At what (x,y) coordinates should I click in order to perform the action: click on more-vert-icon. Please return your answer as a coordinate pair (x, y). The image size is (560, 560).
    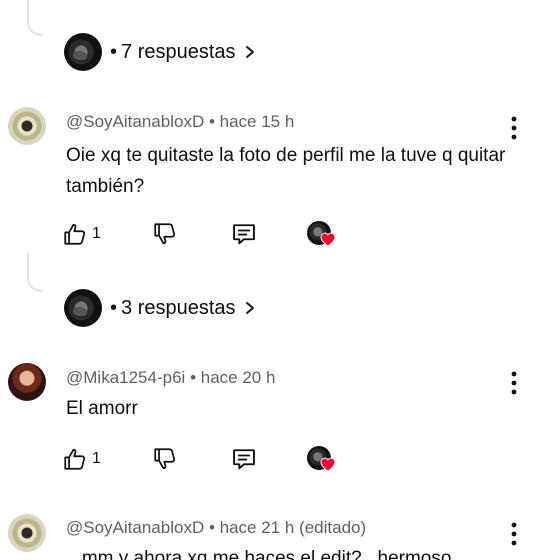
    Looking at the image, I should click on (514, 128).